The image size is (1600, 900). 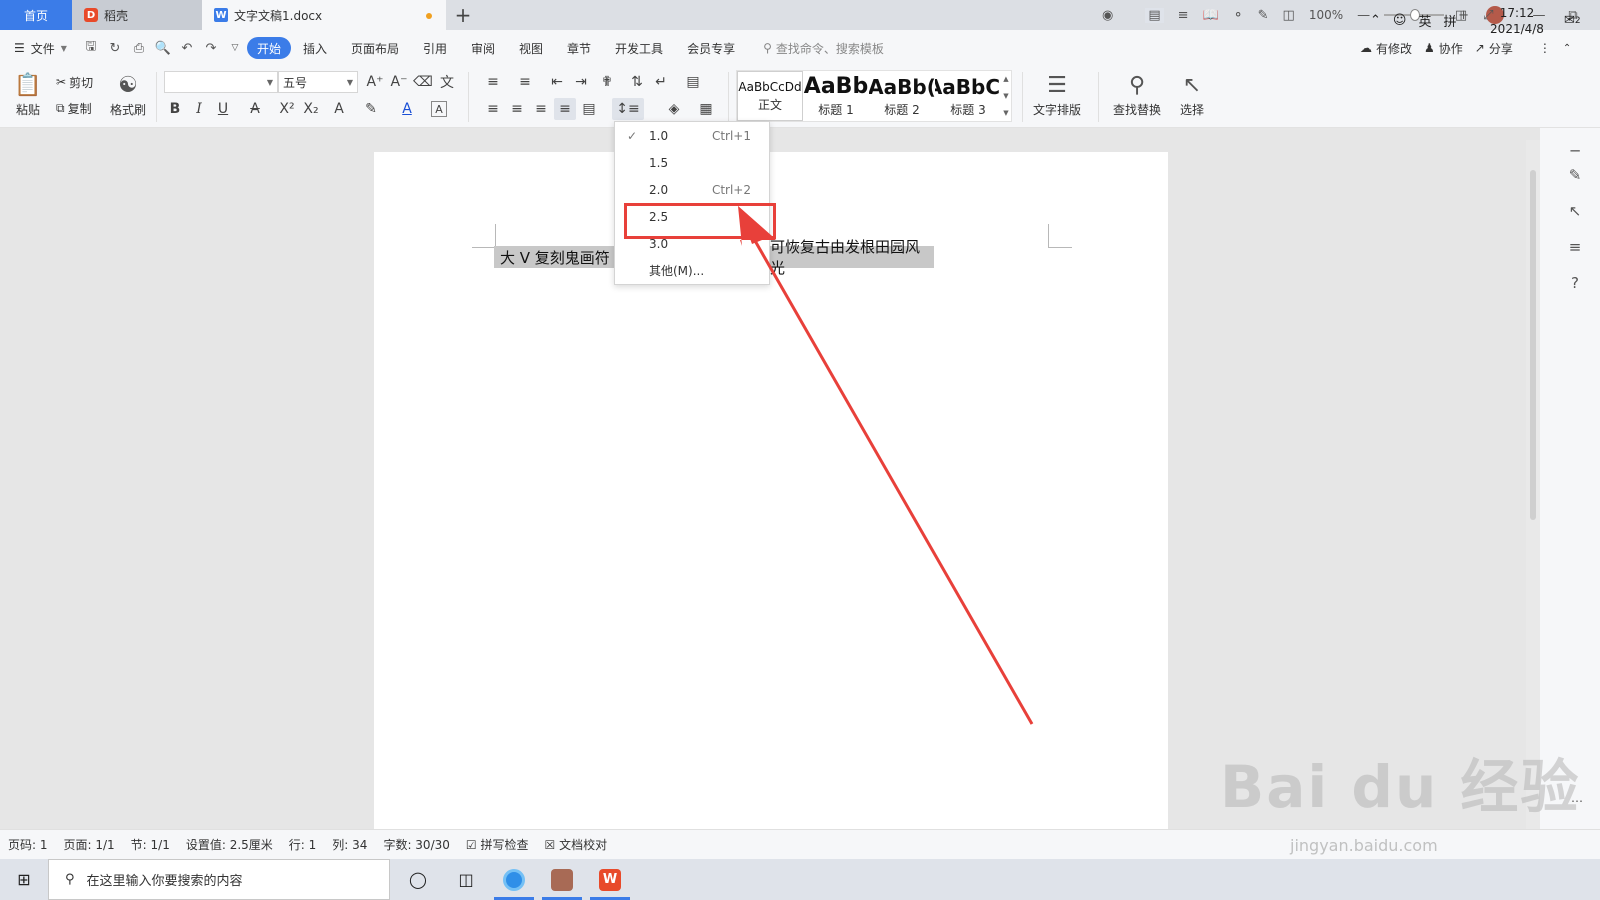 I want to click on menu-tab-review: 审阅, so click(x=483, y=48).